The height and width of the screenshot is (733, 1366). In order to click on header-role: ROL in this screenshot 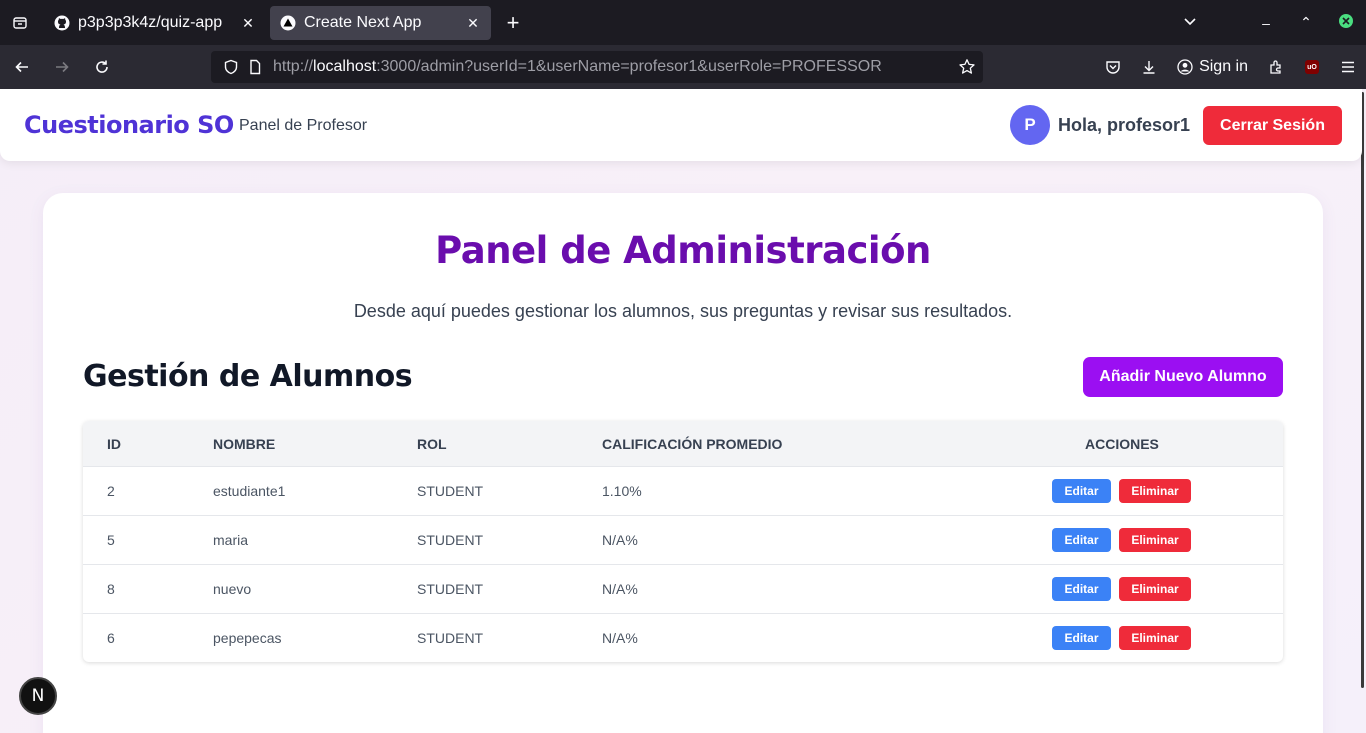, I will do `click(432, 443)`.